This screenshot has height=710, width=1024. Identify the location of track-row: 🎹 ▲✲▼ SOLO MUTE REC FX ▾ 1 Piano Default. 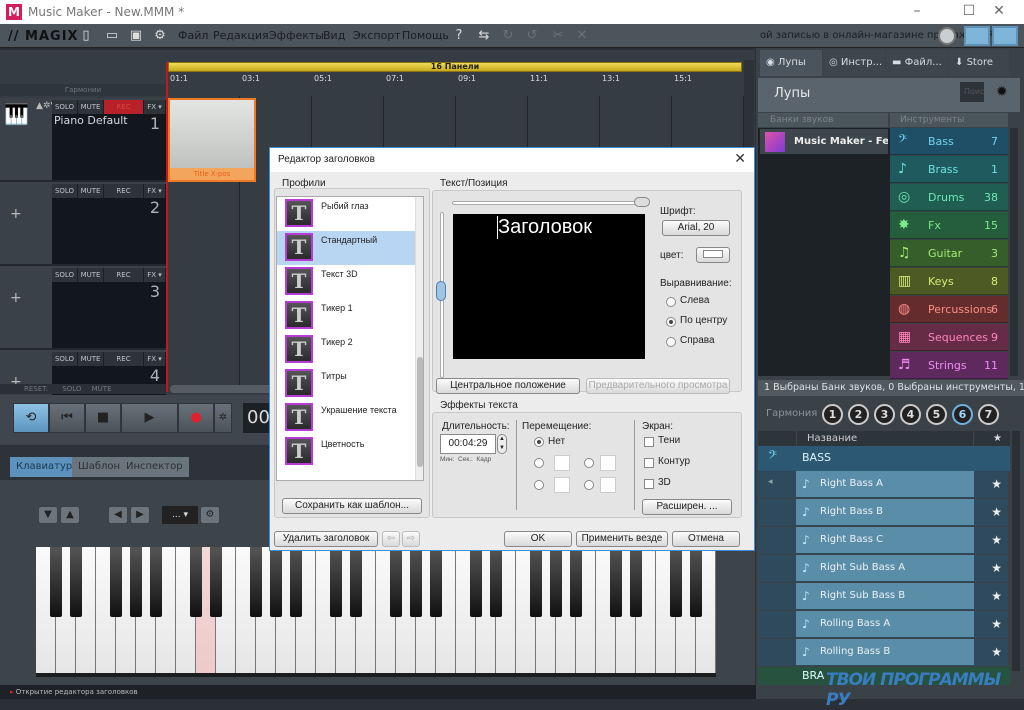
(83, 140).